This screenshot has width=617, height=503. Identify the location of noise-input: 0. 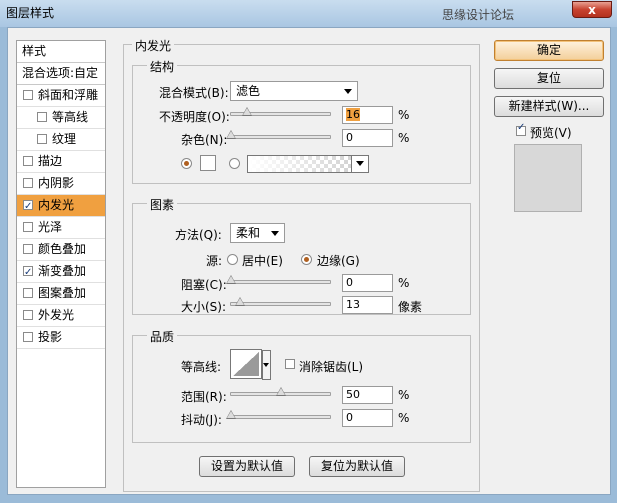
(367, 138).